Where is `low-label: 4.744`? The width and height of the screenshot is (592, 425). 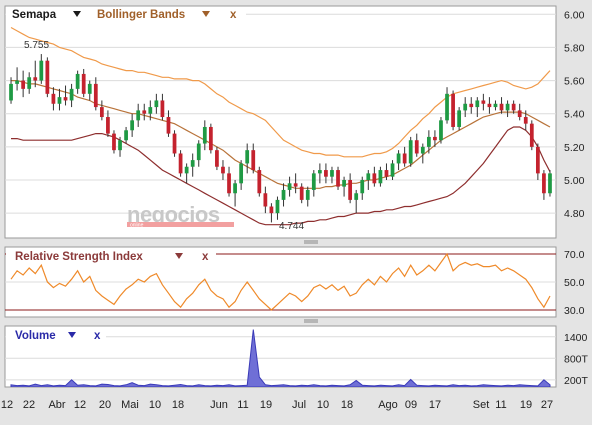 low-label: 4.744 is located at coordinates (291, 226).